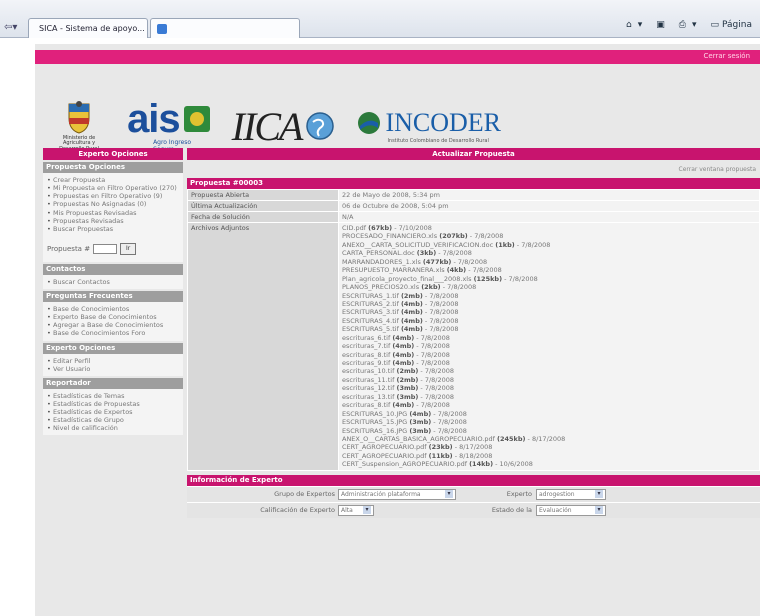  I want to click on attachment-link: ESCRITURAS_4.tif (4mb) - 7/8/2008, so click(549, 321).